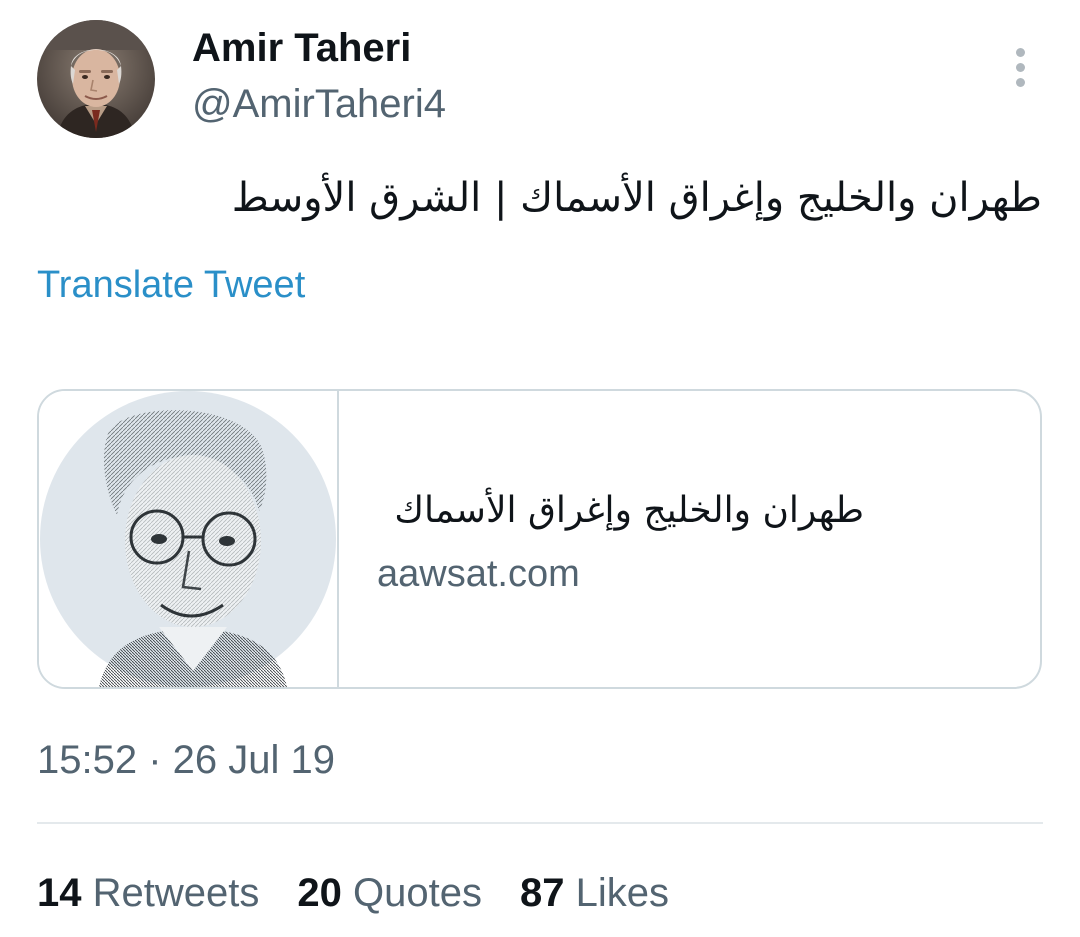 This screenshot has height=937, width=1080. What do you see at coordinates (301, 48) in the screenshot?
I see `author-display-name: Amir Taheri` at bounding box center [301, 48].